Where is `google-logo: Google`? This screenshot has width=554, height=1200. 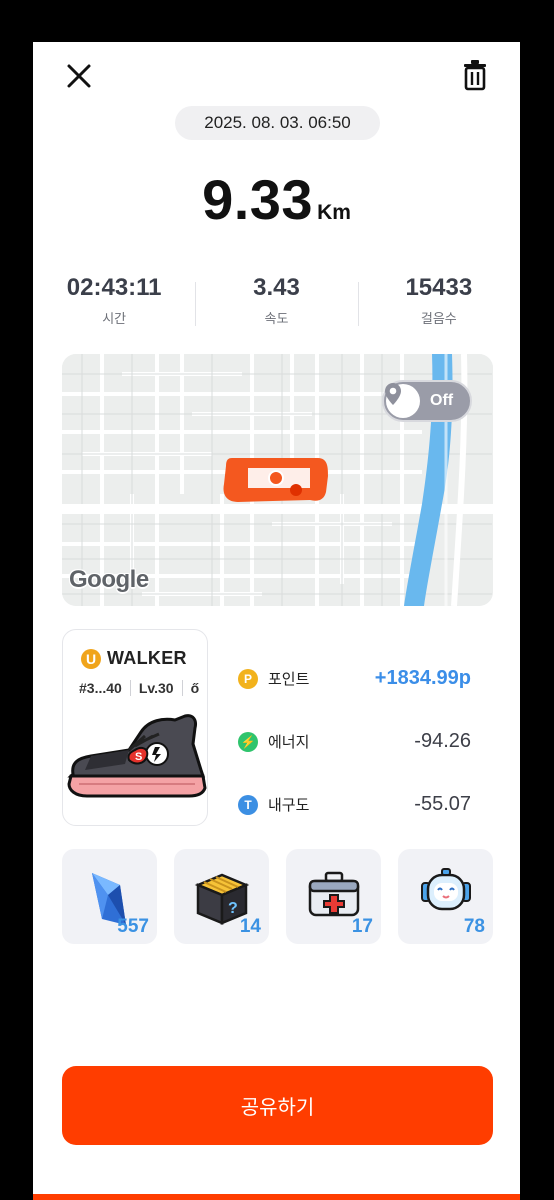
google-logo: Google is located at coordinates (109, 579).